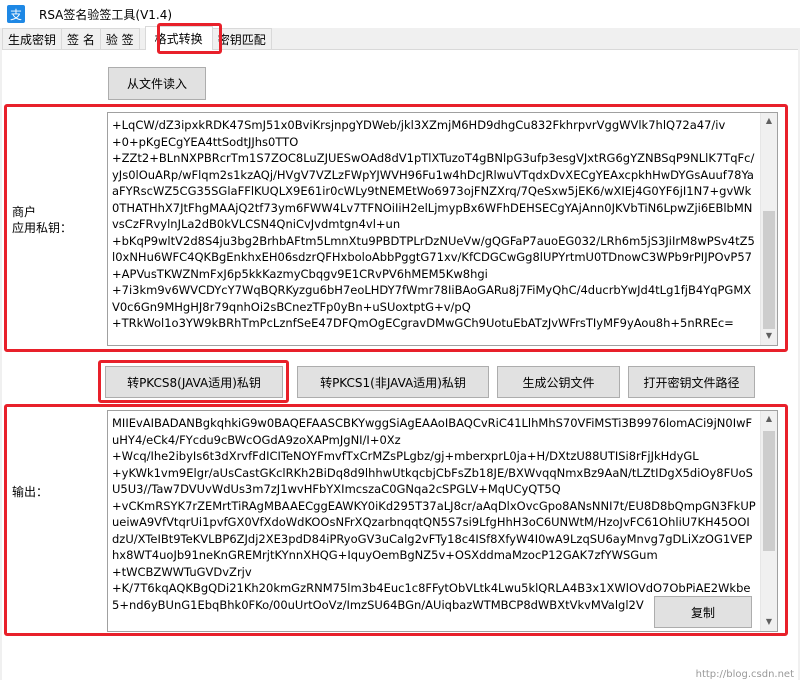 The width and height of the screenshot is (800, 680). I want to click on open-key-path-button: 打开密钥文件路径, so click(691, 382).